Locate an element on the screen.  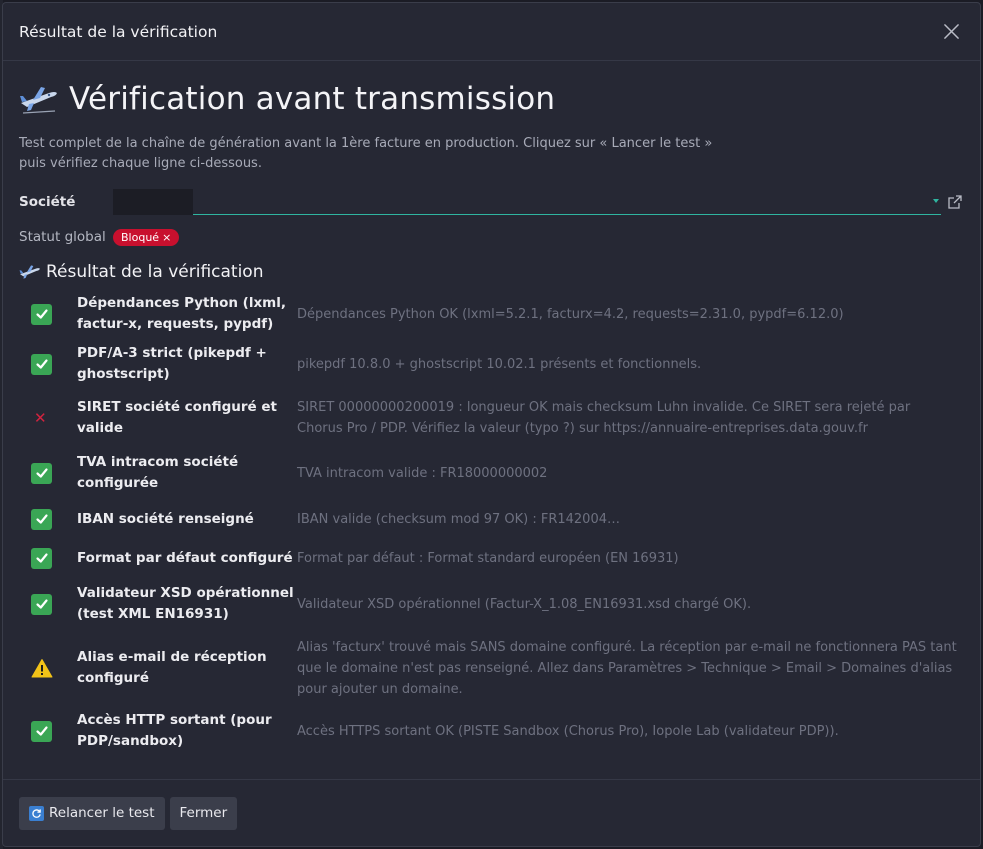
close-button is located at coordinates (951, 32).